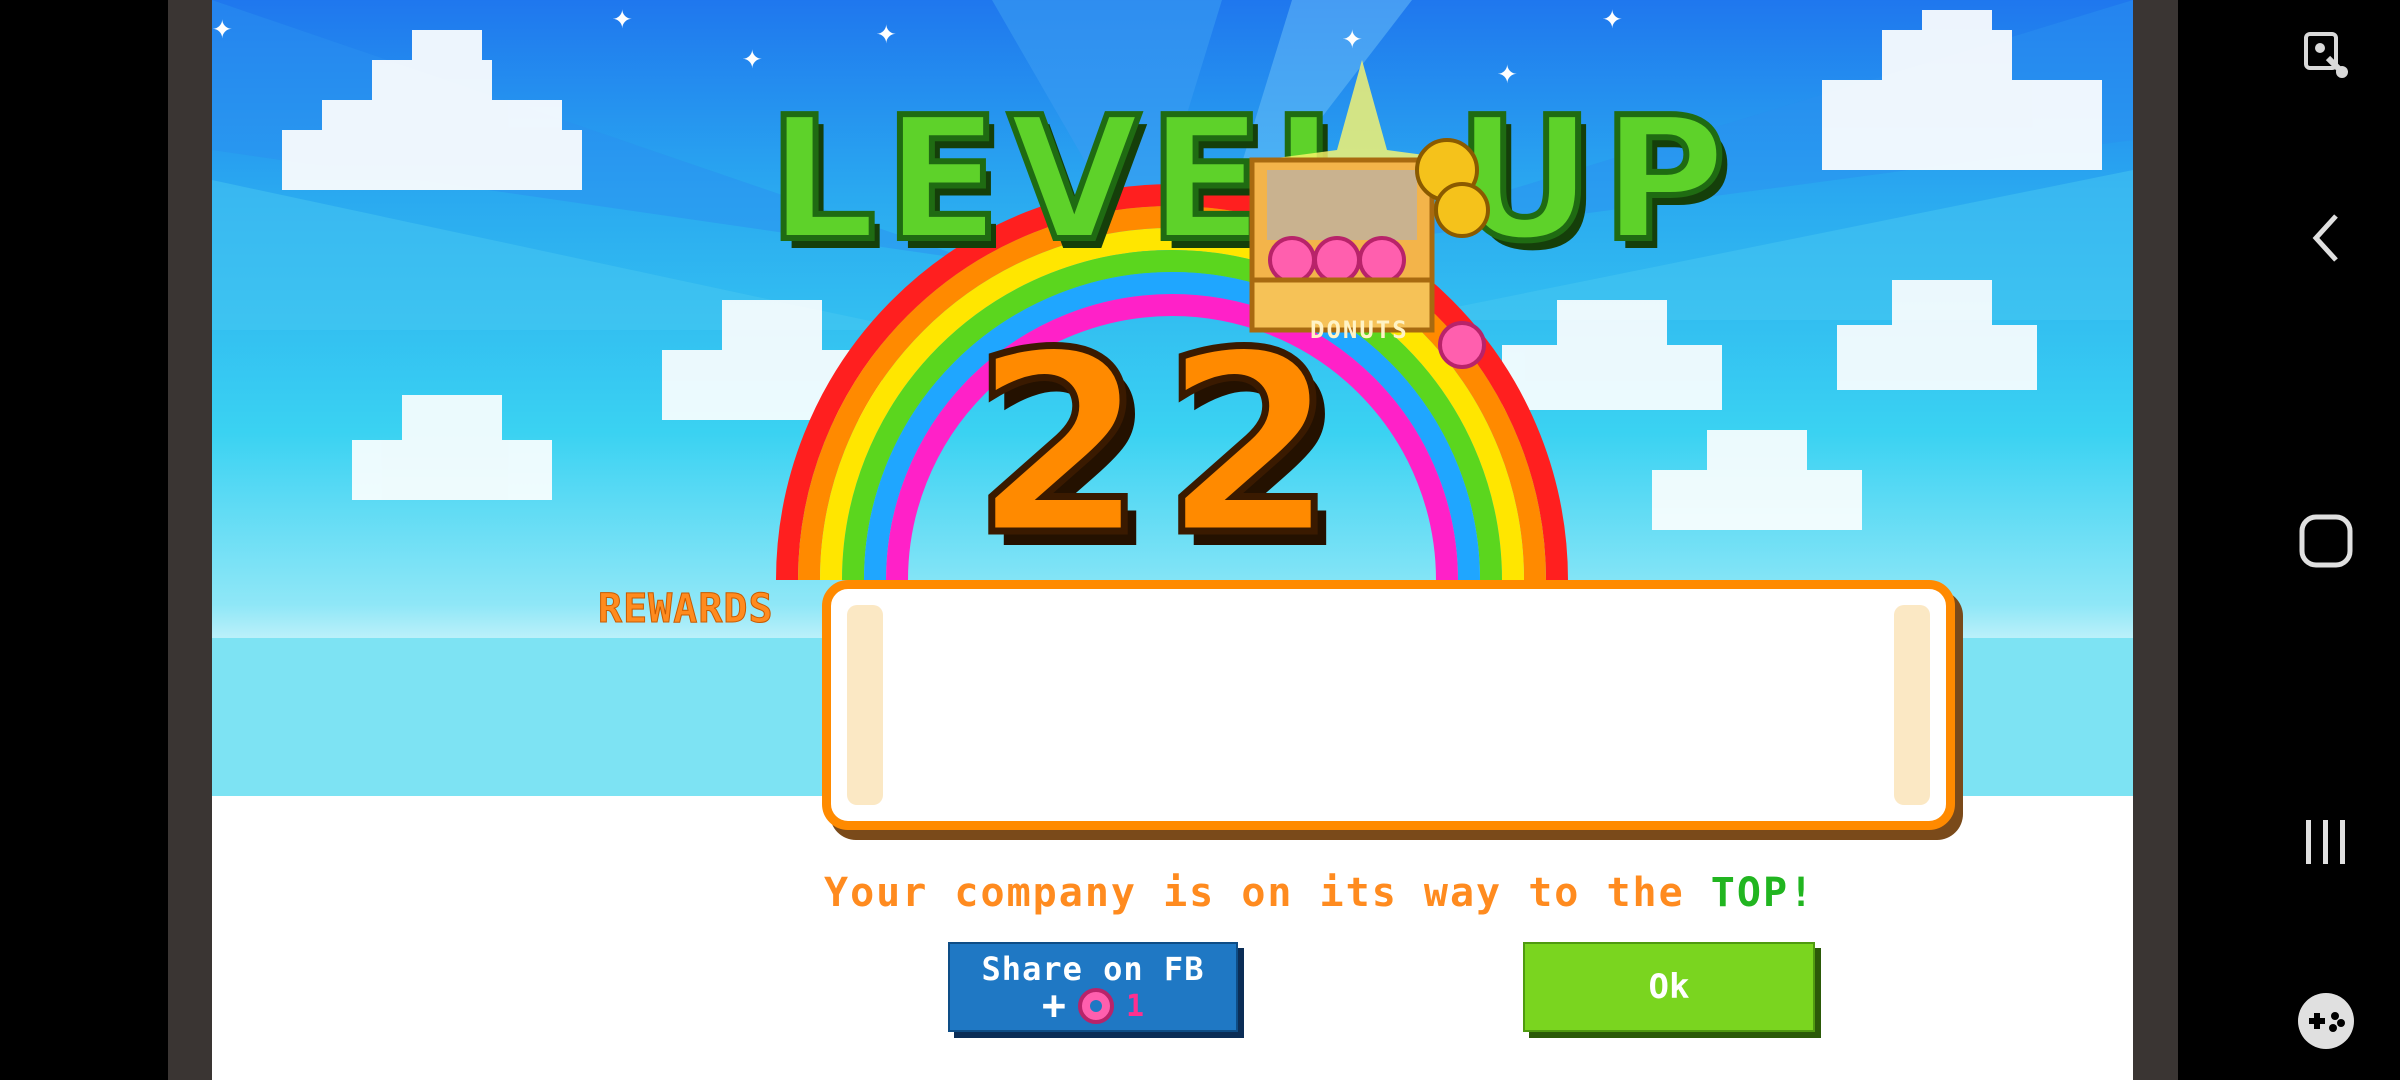  Describe the element at coordinates (2326, 238) in the screenshot. I see `back-icon` at that location.